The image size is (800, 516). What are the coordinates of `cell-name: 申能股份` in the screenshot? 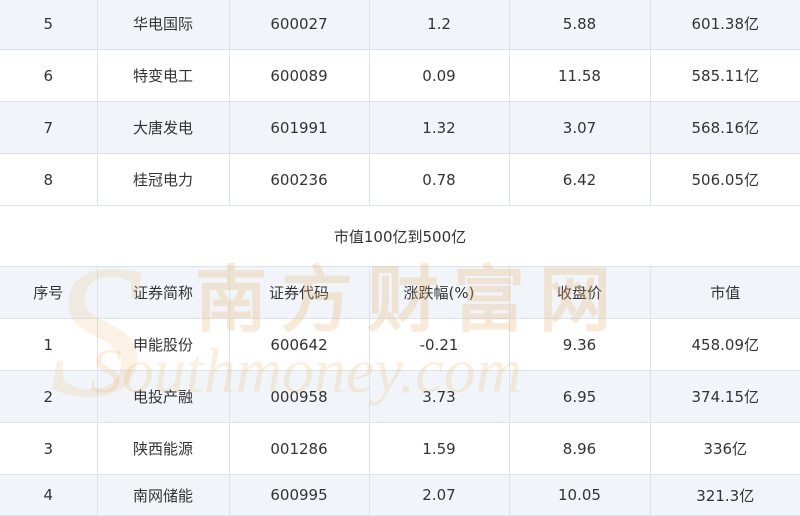 It's located at (163, 344).